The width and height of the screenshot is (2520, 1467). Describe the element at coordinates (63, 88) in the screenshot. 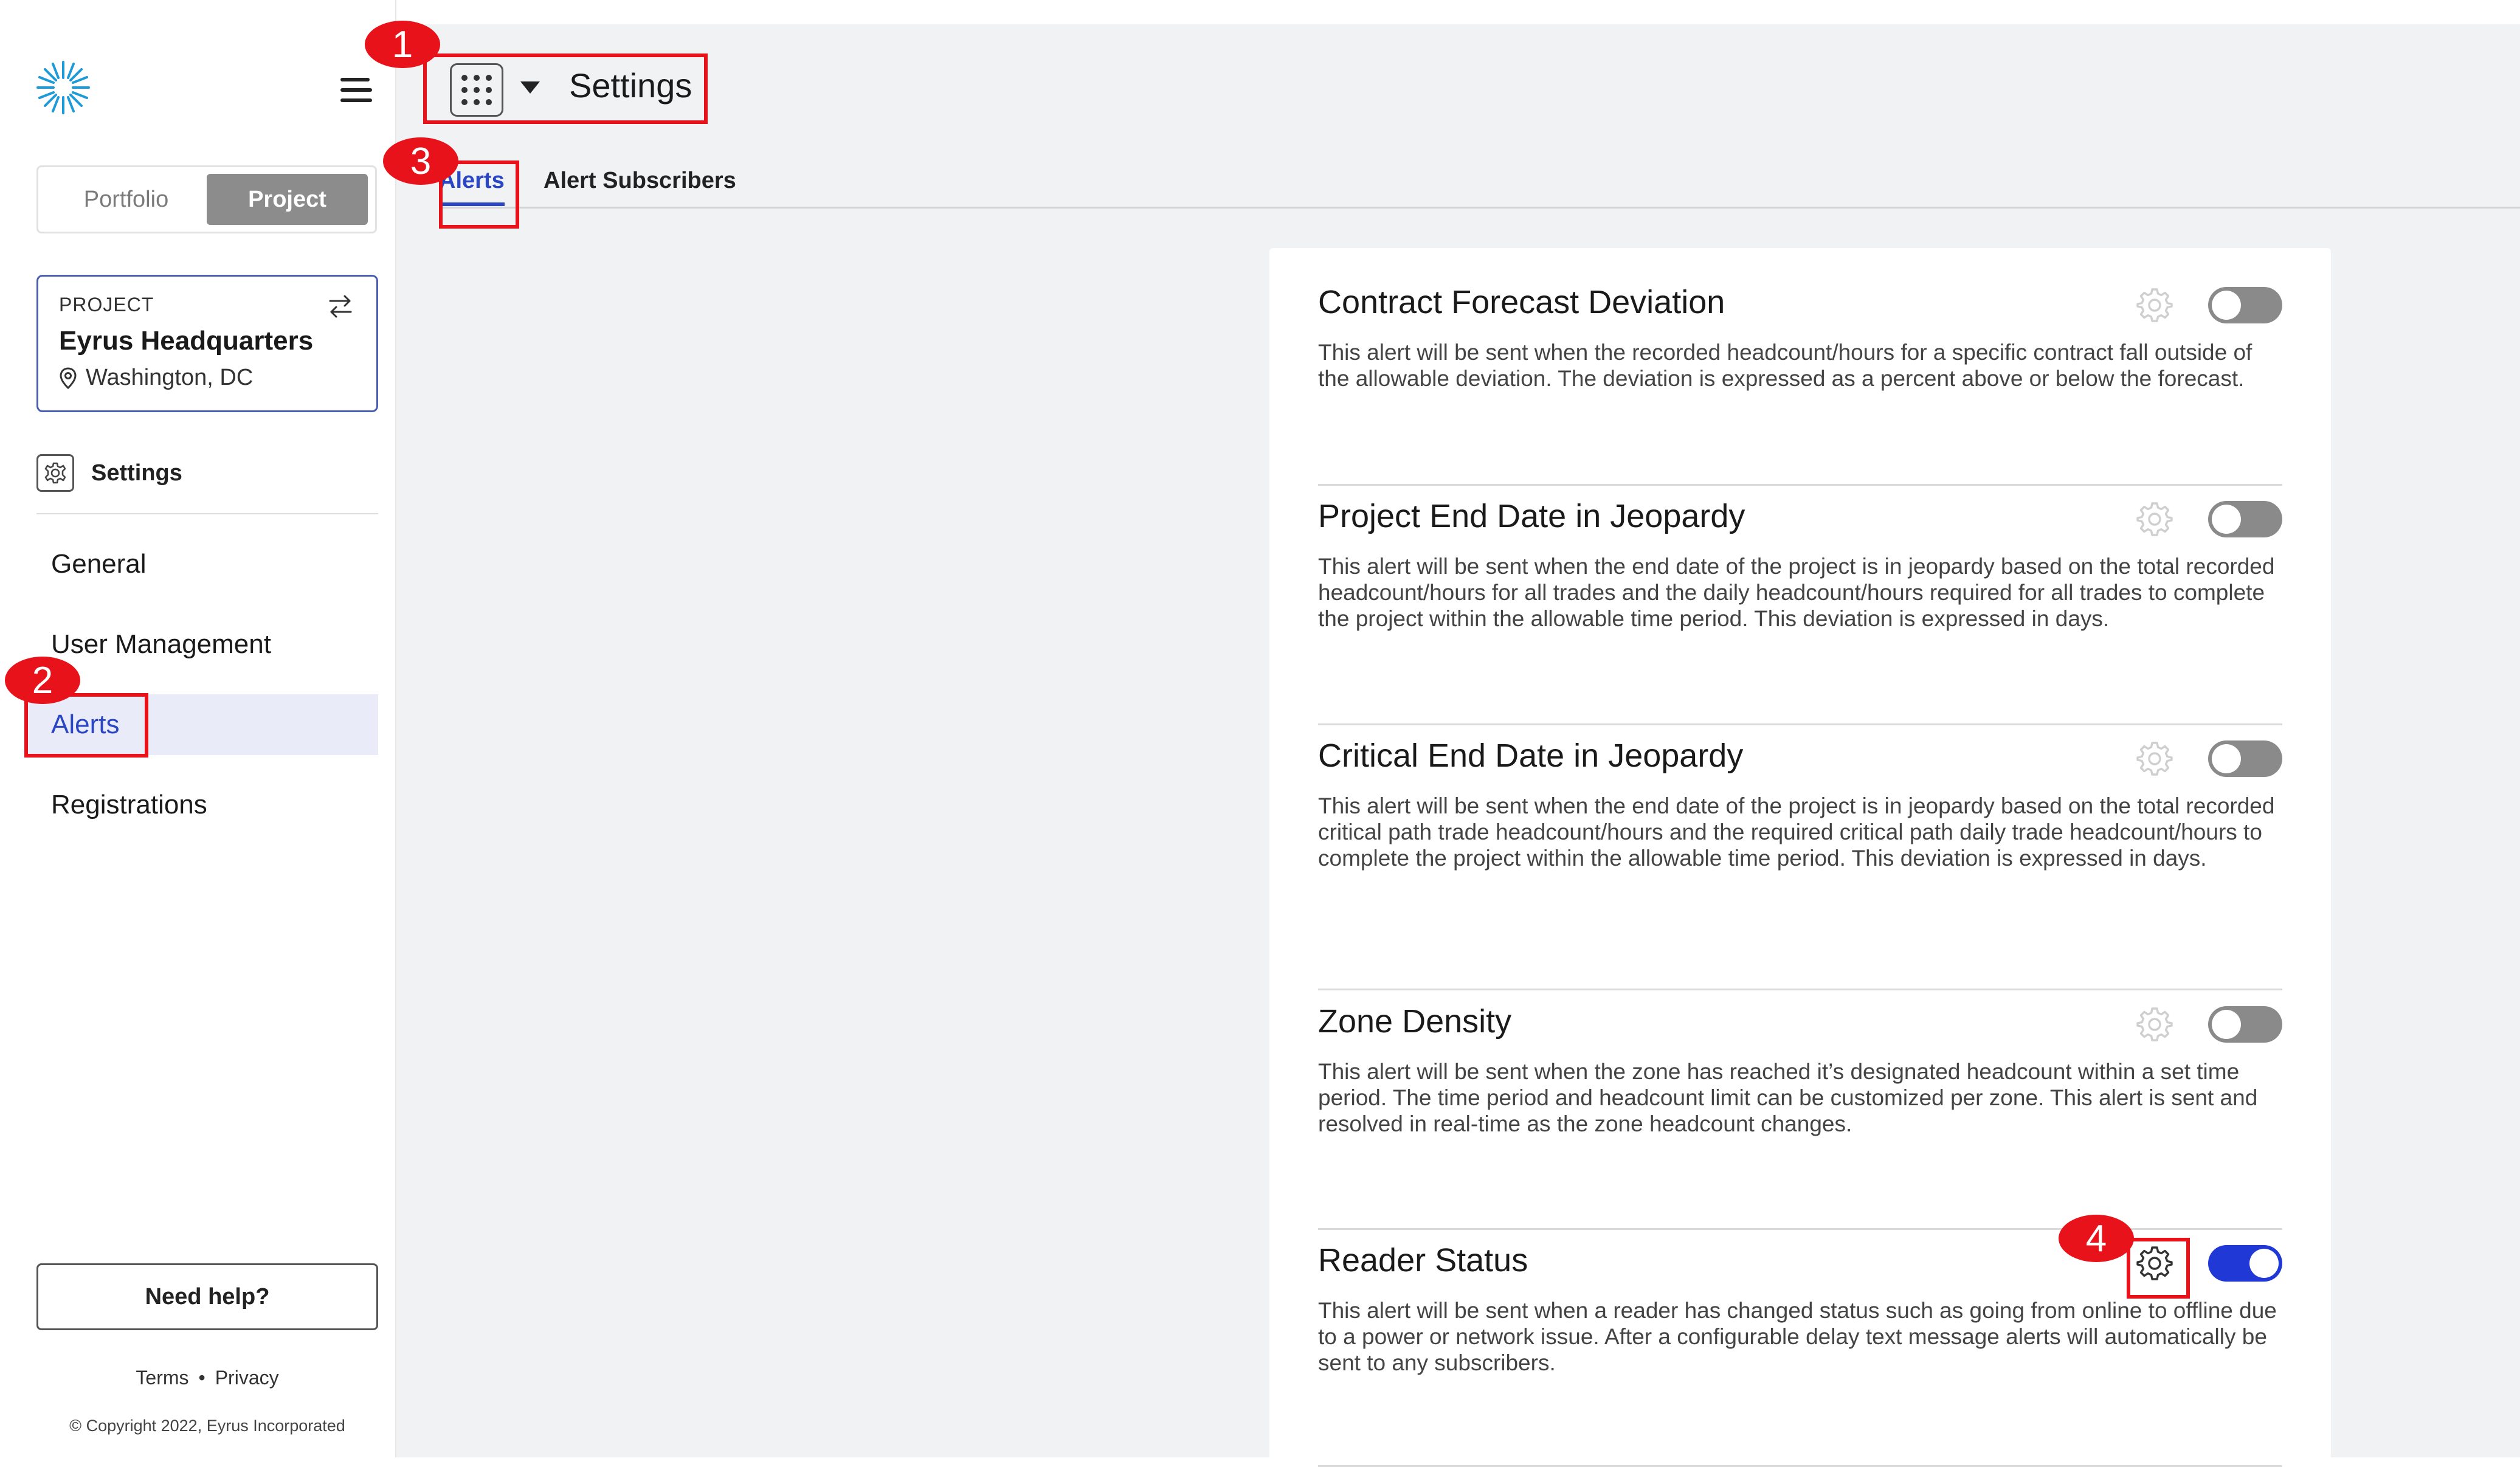

I see `eyrus-logo` at that location.